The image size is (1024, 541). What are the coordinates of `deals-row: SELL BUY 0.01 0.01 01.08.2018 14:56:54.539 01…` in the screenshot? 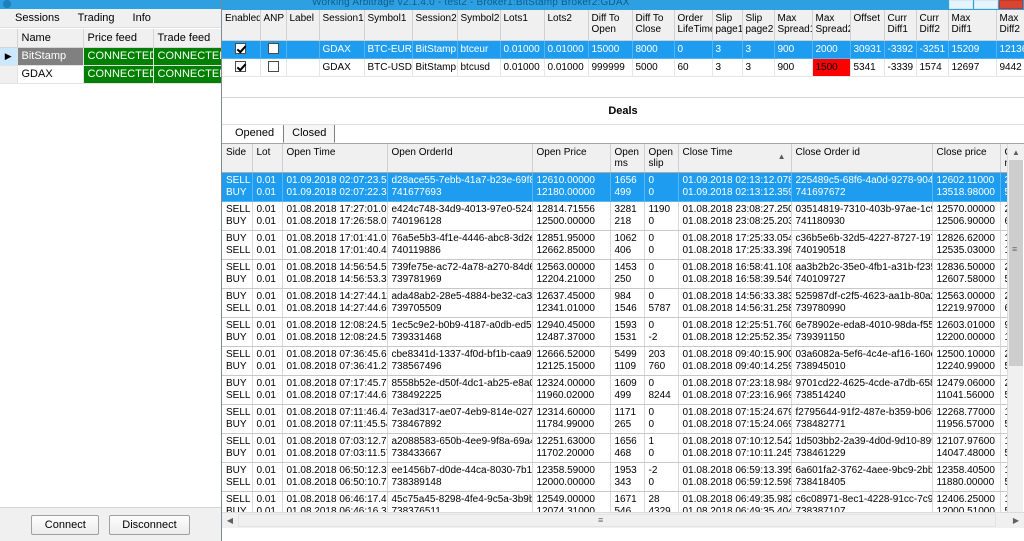 It's located at (614, 274).